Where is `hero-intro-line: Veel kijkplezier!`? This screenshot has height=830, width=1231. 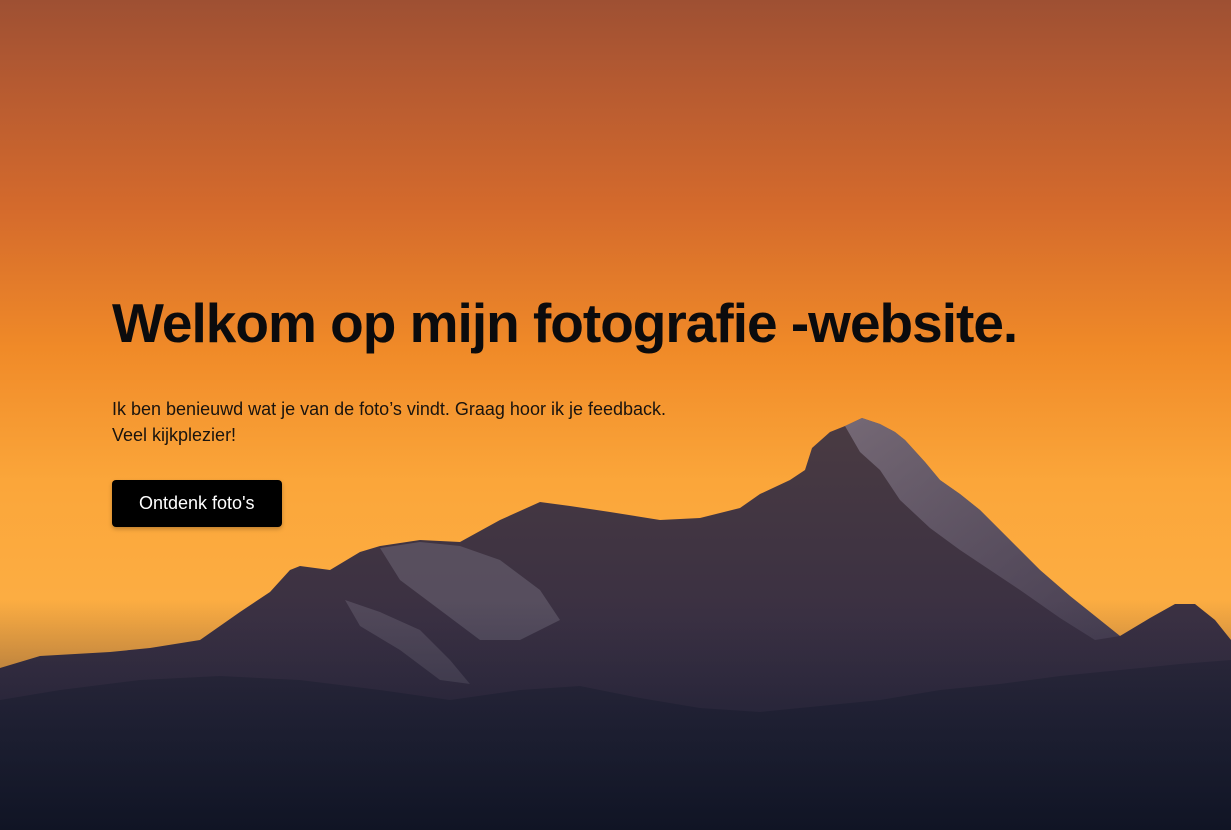 hero-intro-line: Veel kijkplezier! is located at coordinates (174, 435).